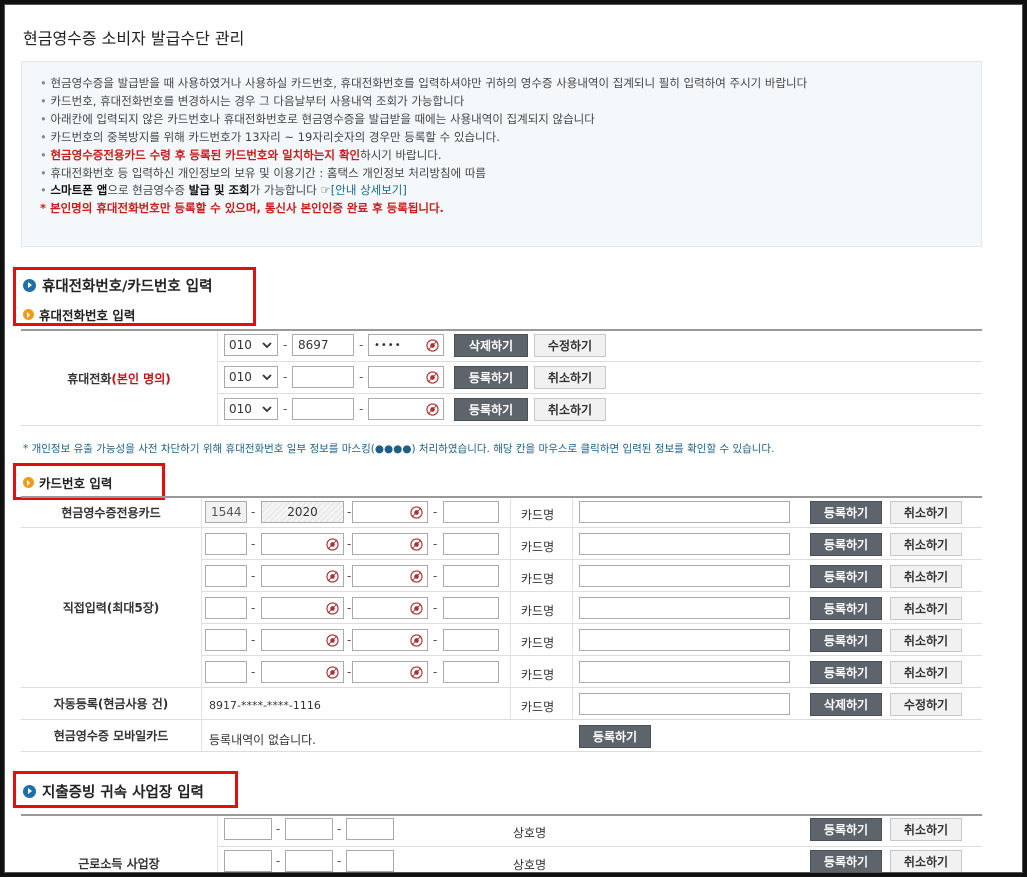 The image size is (1027, 877). I want to click on direct-card-4-register-button: 등록하기, so click(846, 640).